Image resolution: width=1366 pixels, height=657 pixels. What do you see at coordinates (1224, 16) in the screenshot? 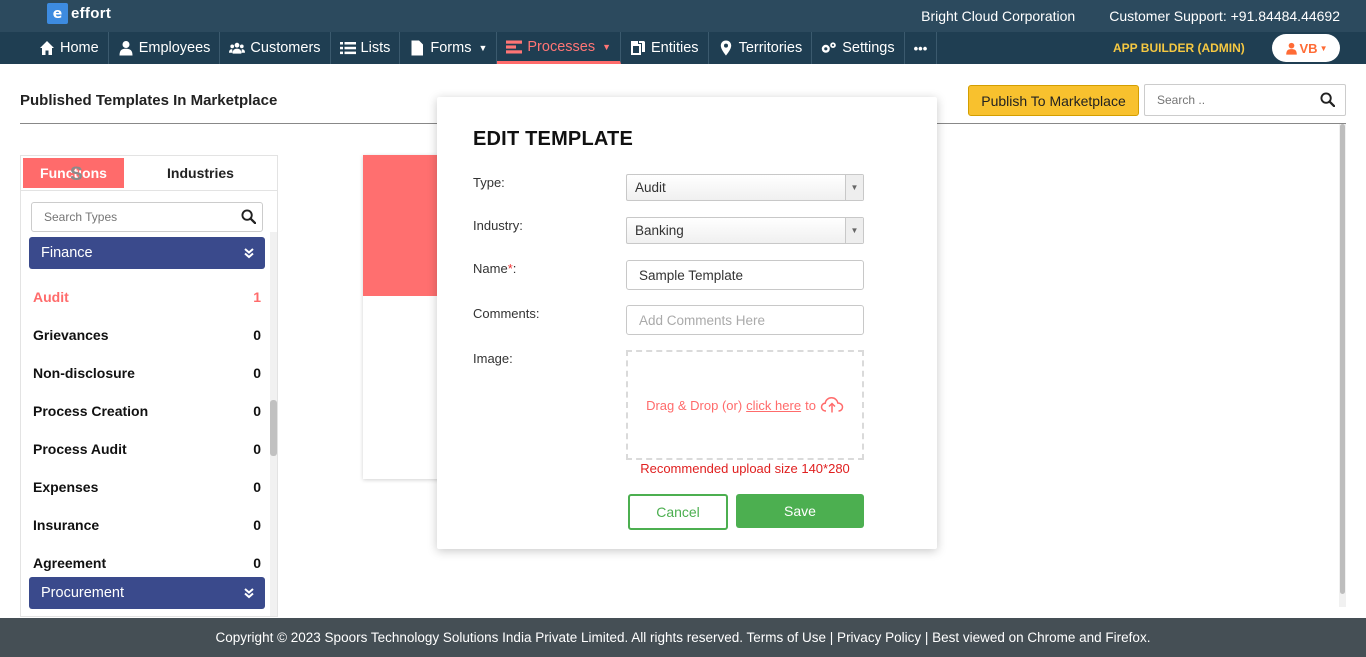
I see `customer-support: Customer Support: +91.84484.44692` at bounding box center [1224, 16].